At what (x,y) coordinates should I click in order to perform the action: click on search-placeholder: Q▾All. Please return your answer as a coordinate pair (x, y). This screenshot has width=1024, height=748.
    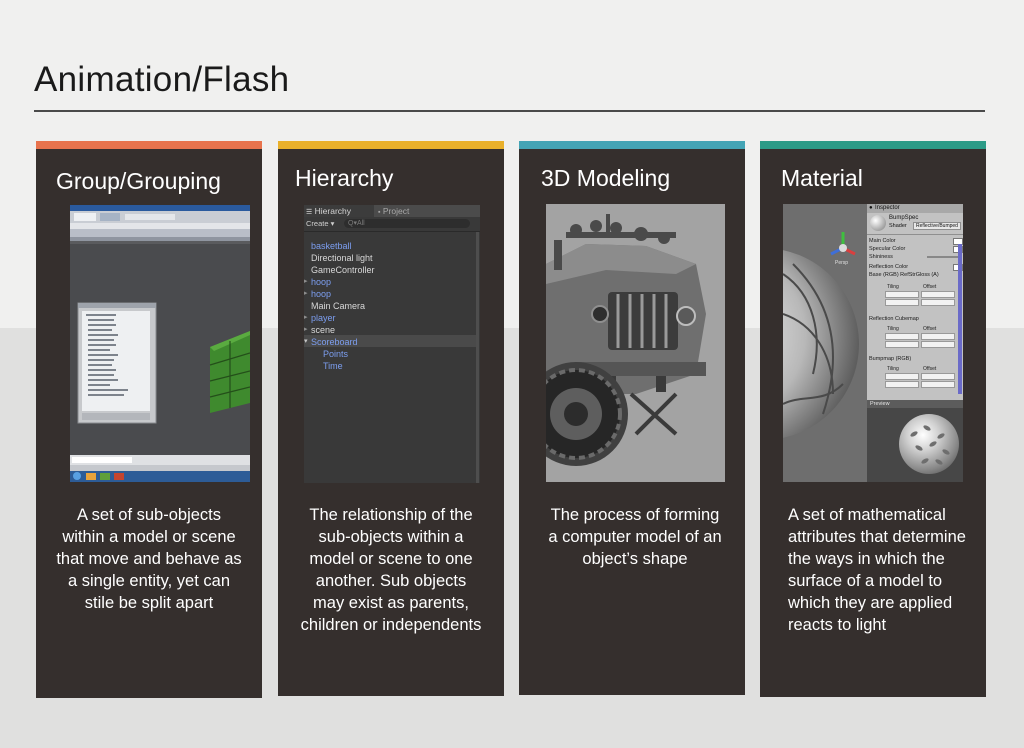
    Looking at the image, I should click on (356, 223).